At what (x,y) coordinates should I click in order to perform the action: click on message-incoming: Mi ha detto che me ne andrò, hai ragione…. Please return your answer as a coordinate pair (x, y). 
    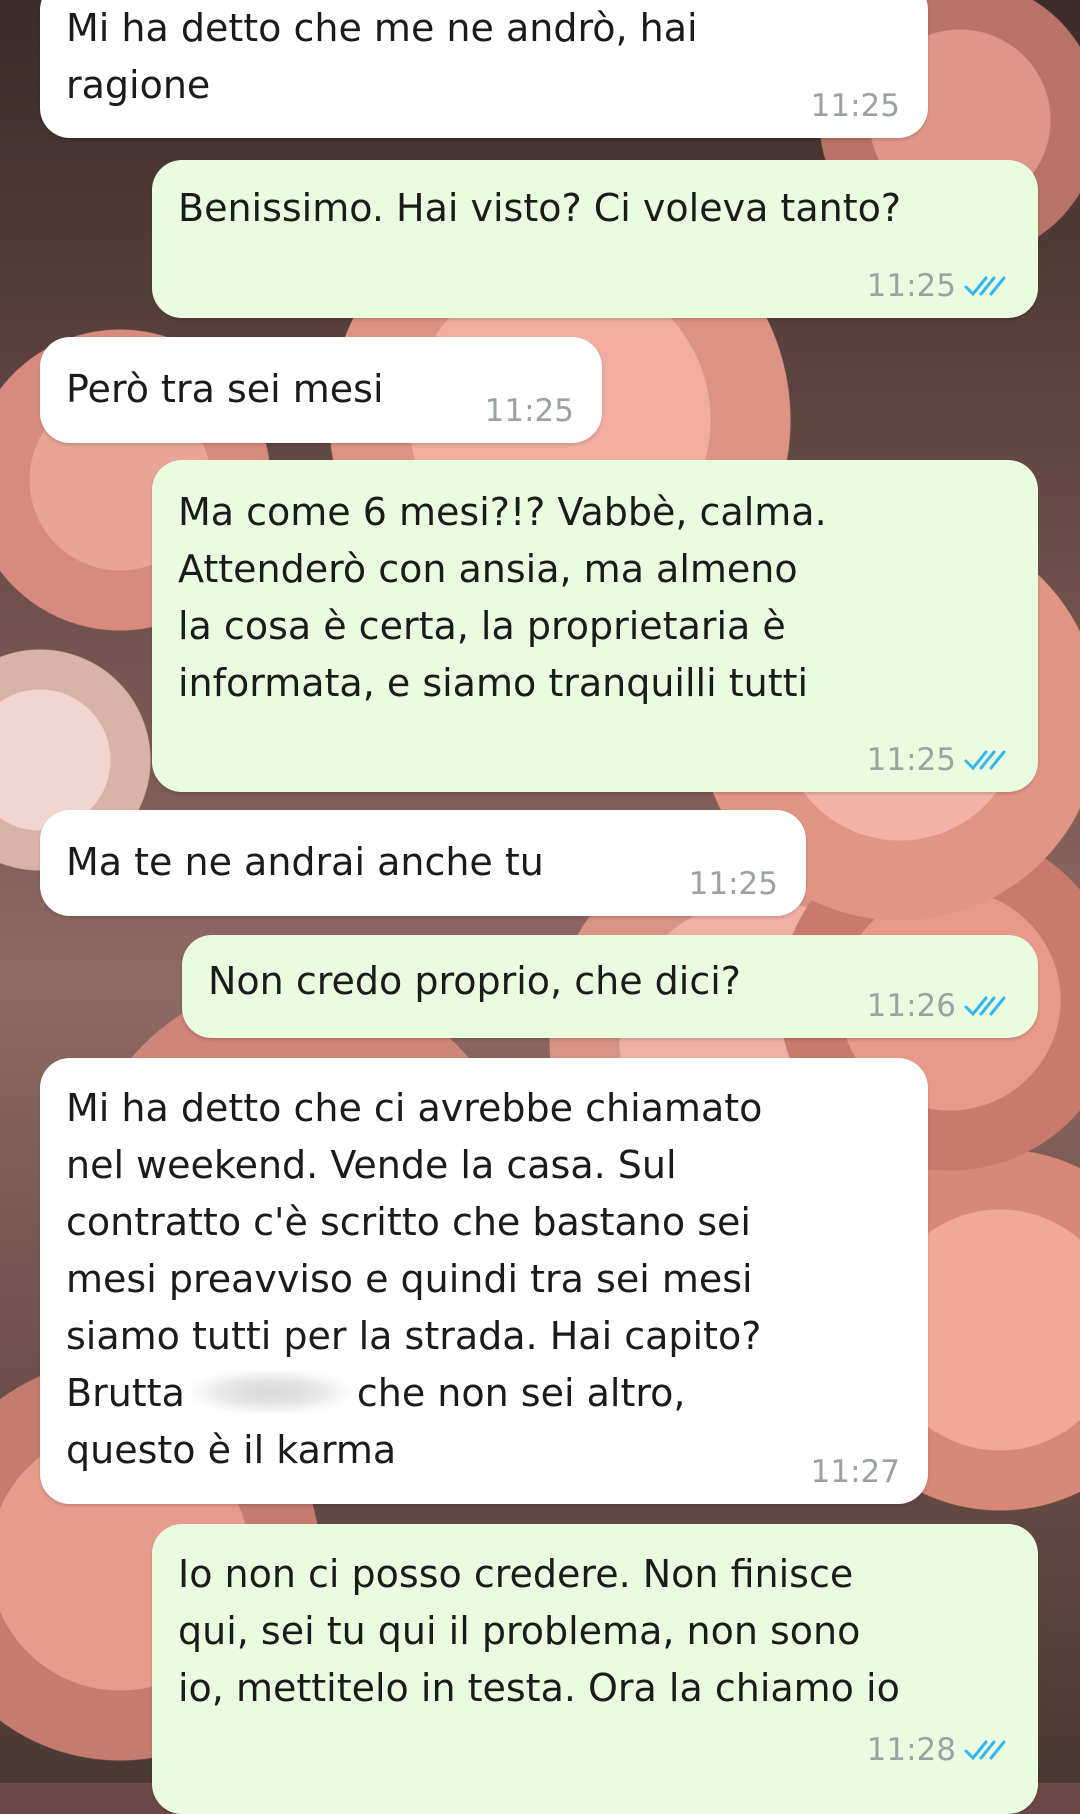
    Looking at the image, I should click on (484, 69).